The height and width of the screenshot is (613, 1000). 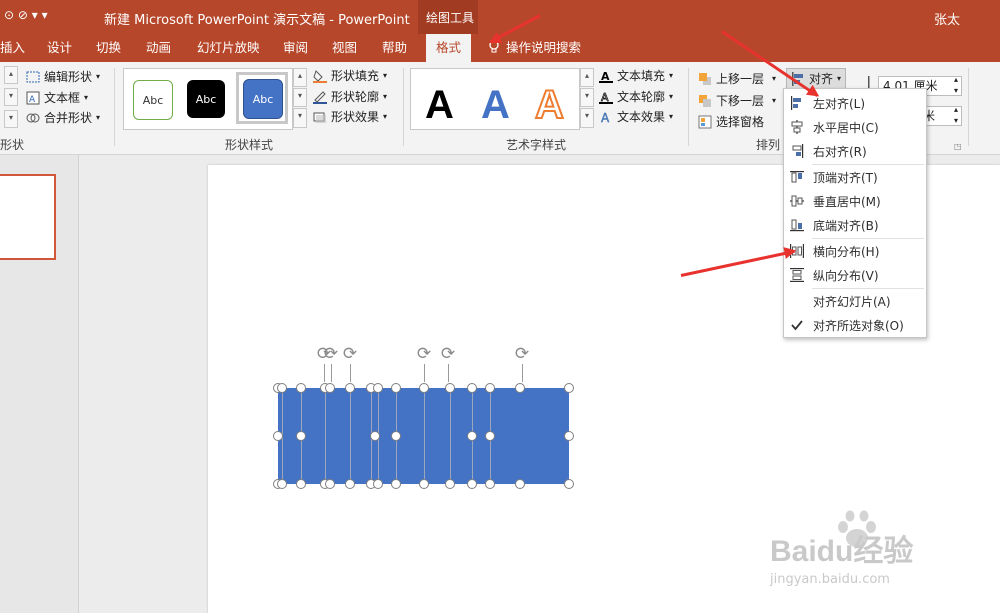 I want to click on wordart-scroll-up: ▴, so click(x=587, y=77).